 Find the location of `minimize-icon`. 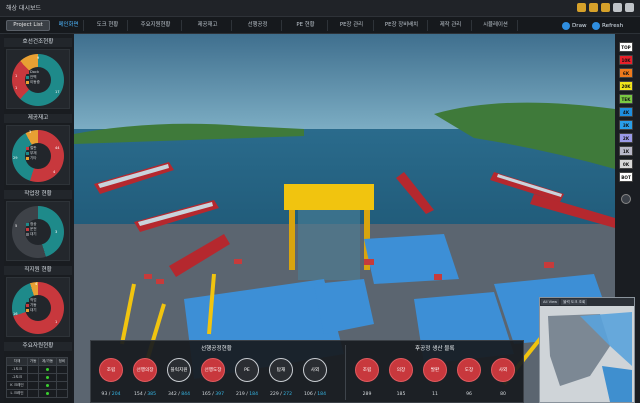

minimize-icon is located at coordinates (617, 7).